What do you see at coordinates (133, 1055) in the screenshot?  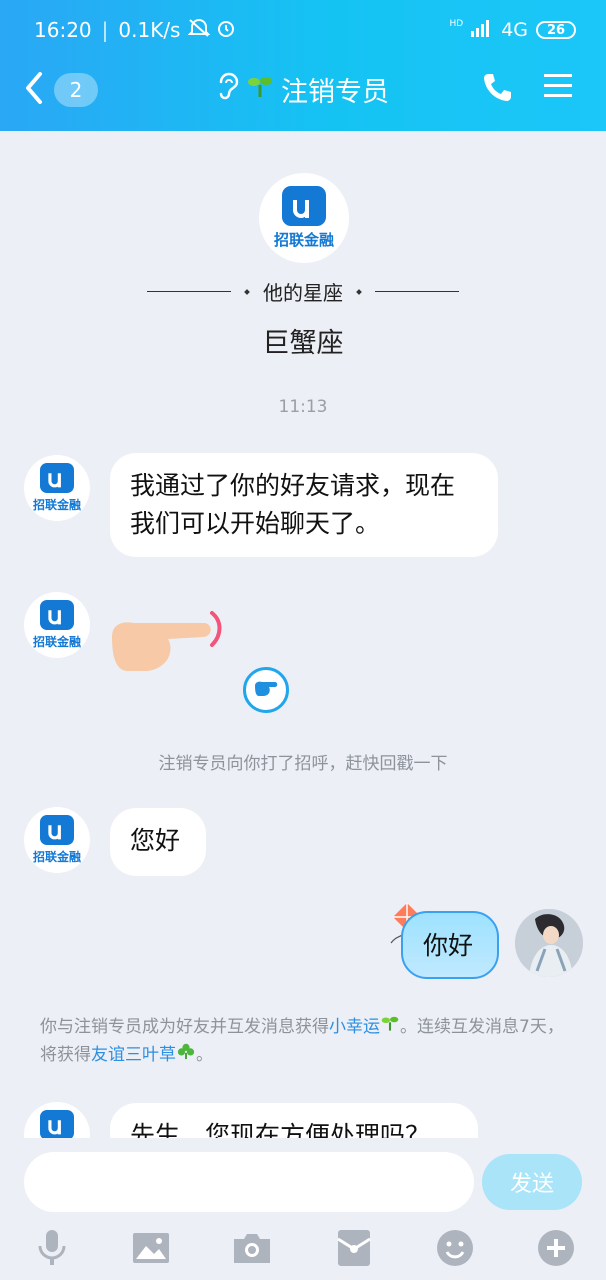 I see `clover-link: 友谊三叶草` at bounding box center [133, 1055].